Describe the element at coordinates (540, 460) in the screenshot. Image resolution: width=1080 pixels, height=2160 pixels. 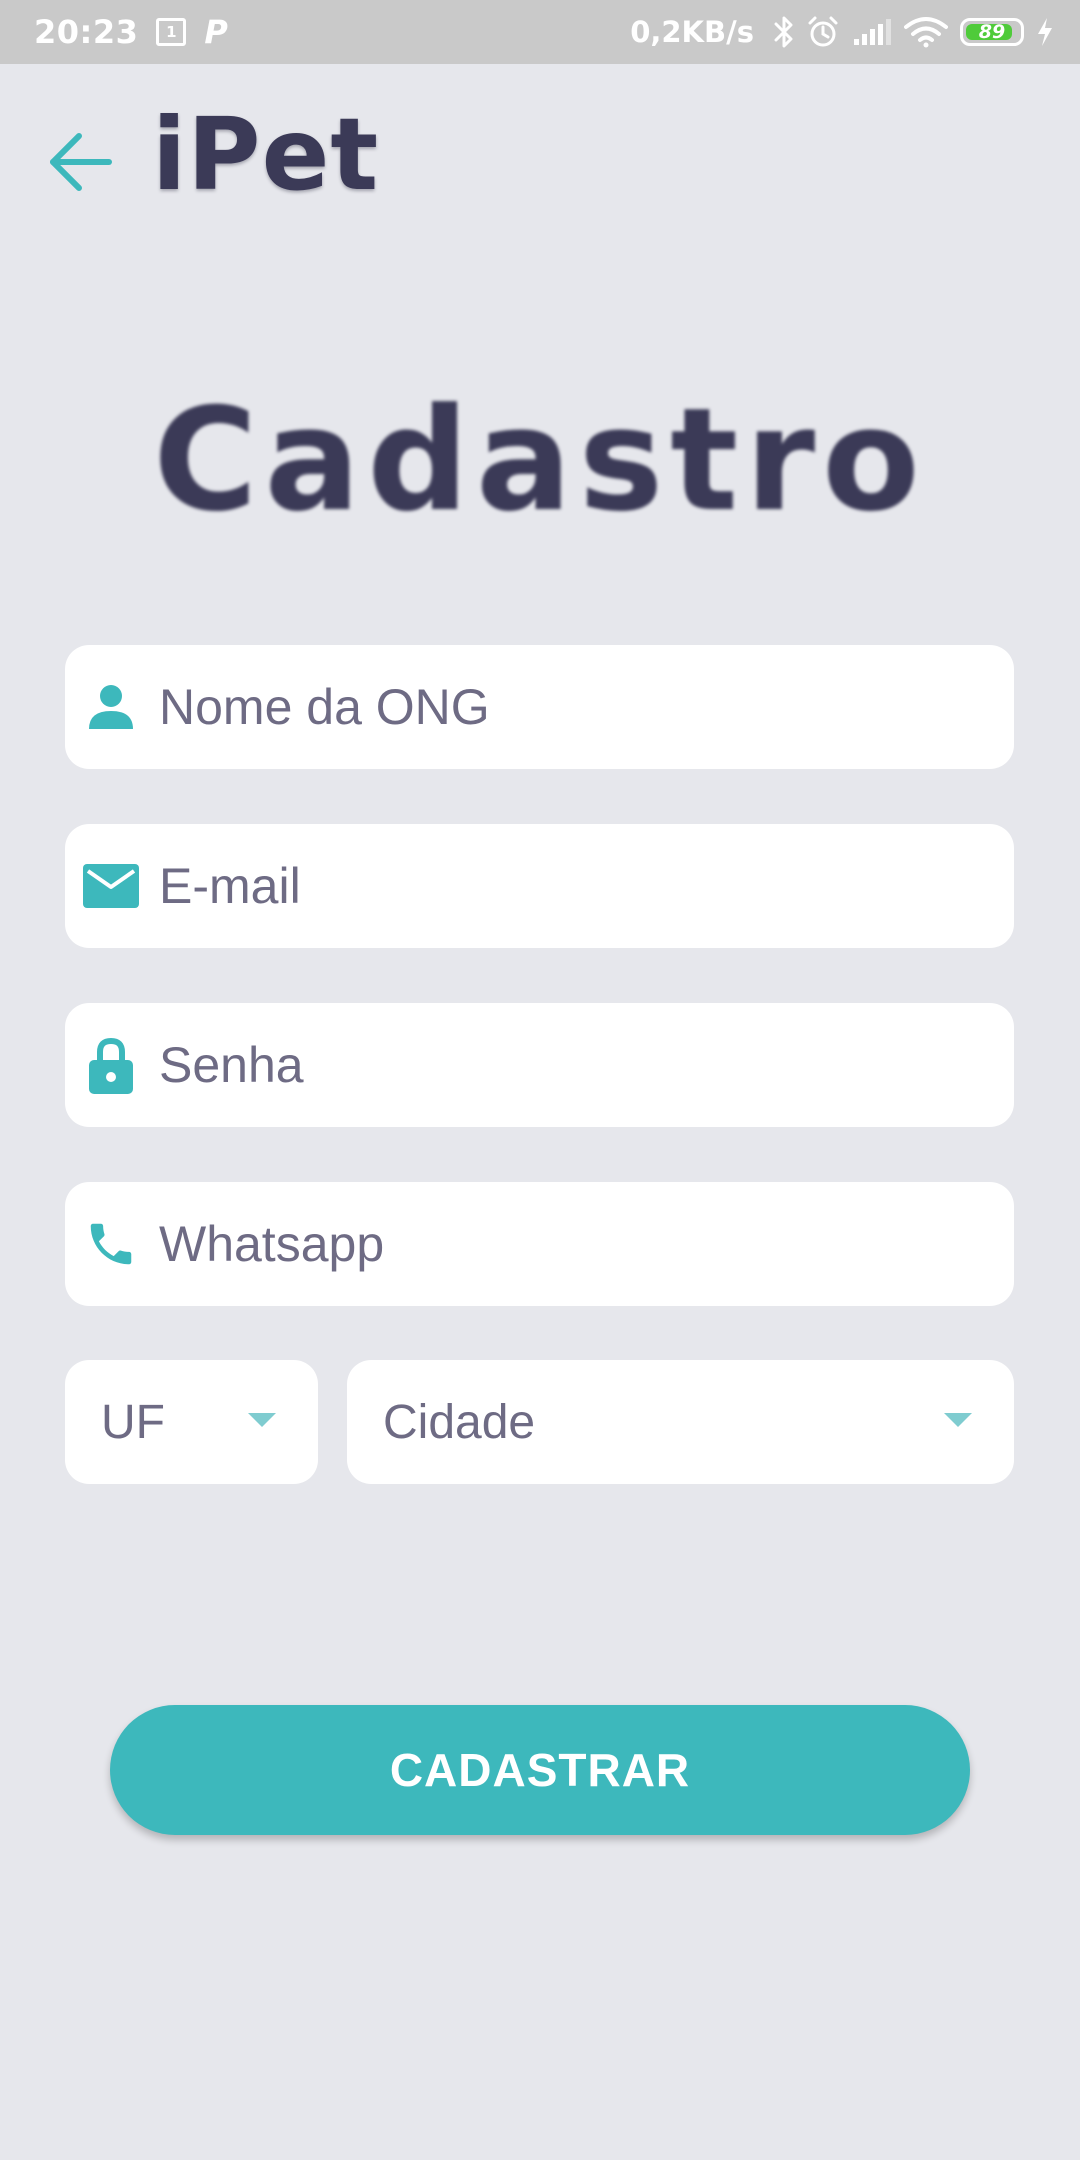
I see `page-heading: Cadastro` at that location.